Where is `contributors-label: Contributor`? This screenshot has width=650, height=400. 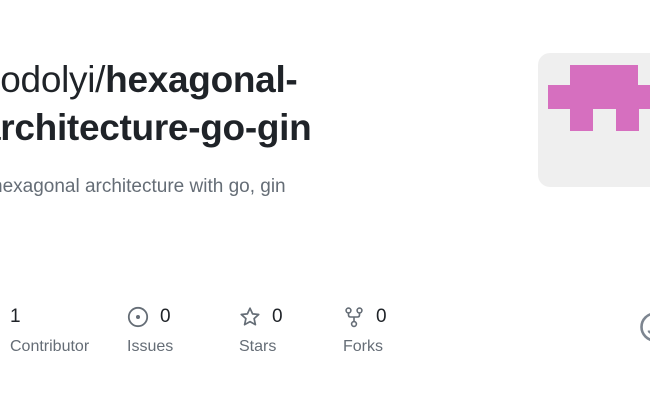 contributors-label: Contributor is located at coordinates (50, 346).